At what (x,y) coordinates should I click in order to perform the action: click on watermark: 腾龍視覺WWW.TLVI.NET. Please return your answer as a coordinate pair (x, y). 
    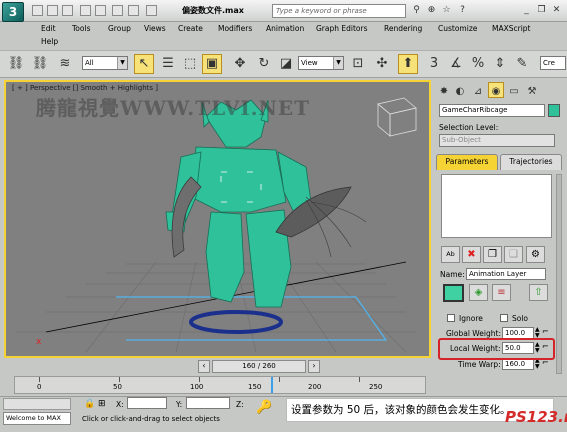
    Looking at the image, I should click on (173, 108).